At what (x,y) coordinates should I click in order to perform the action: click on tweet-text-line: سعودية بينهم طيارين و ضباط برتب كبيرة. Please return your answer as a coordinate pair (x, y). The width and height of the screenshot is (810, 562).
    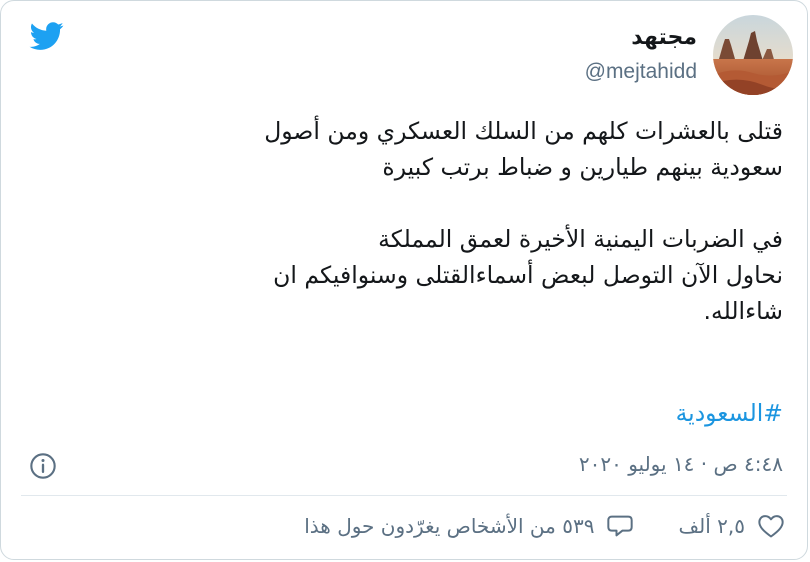
    Looking at the image, I should click on (582, 167).